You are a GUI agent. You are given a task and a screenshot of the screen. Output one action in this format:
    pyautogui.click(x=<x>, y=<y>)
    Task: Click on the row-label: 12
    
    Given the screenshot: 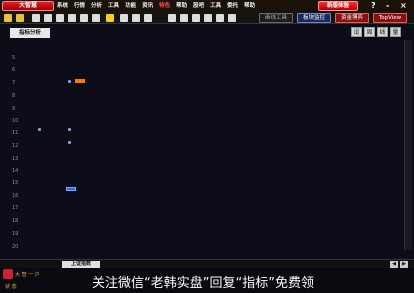 What is the action you would take?
    pyautogui.click(x=15, y=146)
    